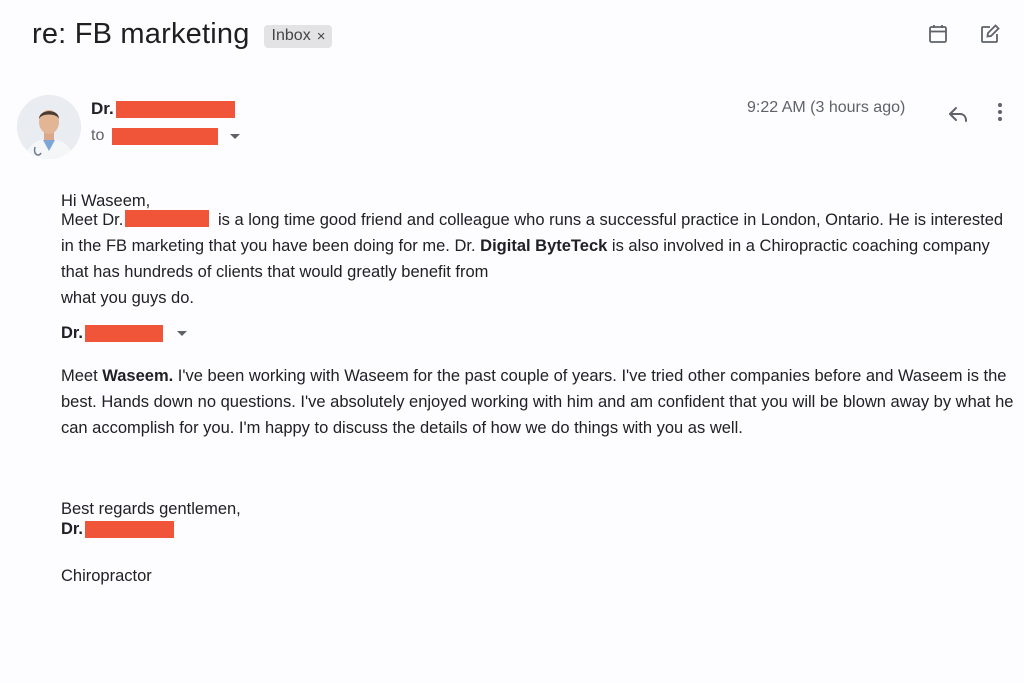  Describe the element at coordinates (151, 508) in the screenshot. I see `closing-line: Best regards gentlemen,` at that location.